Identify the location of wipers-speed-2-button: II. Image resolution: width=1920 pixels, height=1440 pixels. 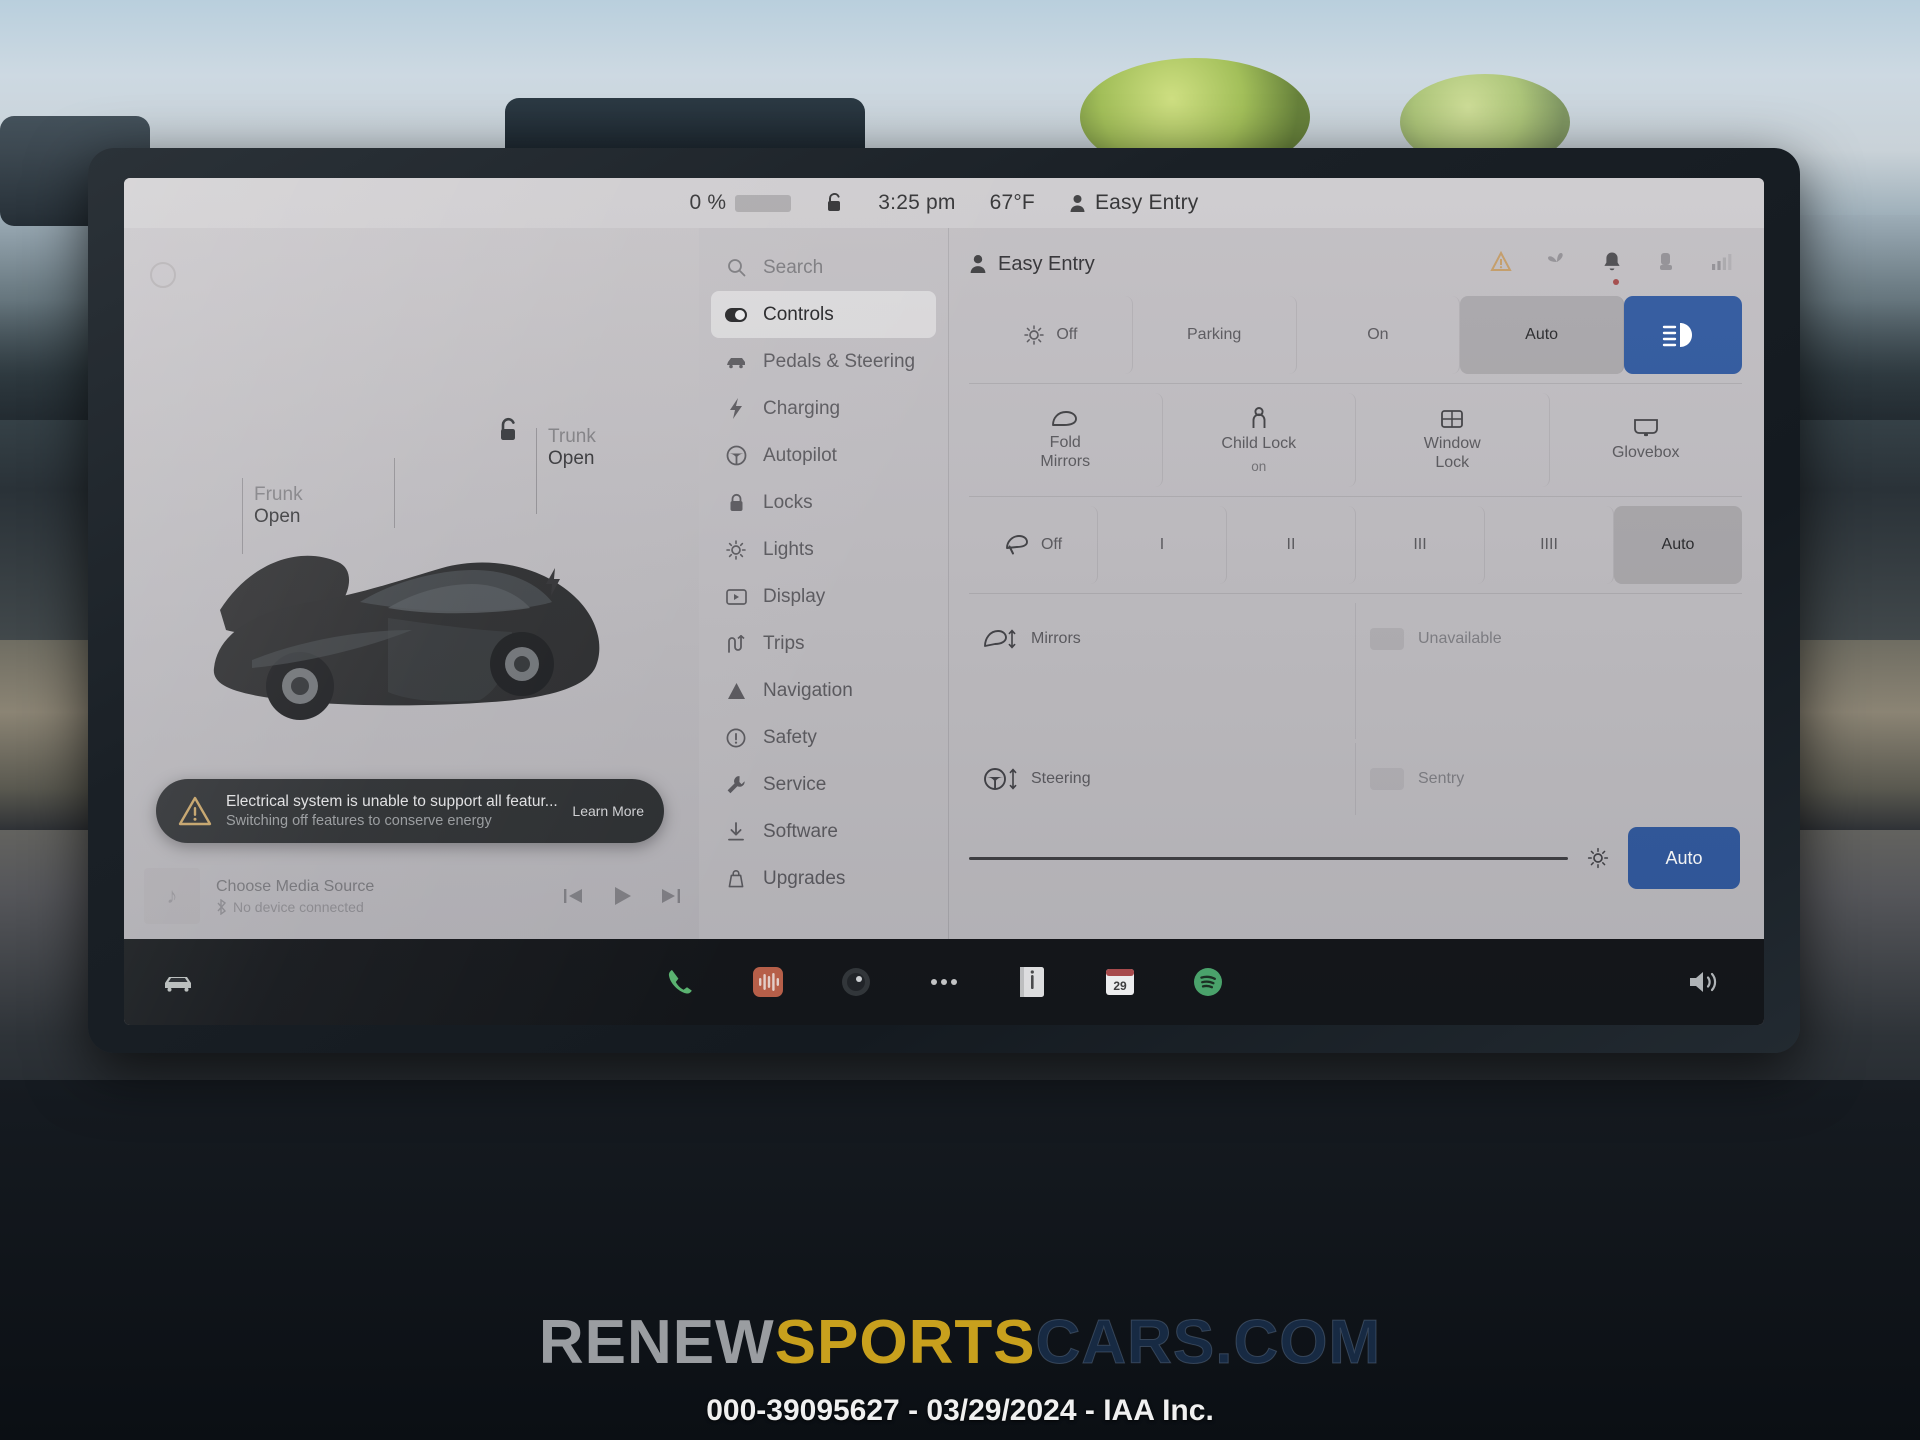
(1291, 545).